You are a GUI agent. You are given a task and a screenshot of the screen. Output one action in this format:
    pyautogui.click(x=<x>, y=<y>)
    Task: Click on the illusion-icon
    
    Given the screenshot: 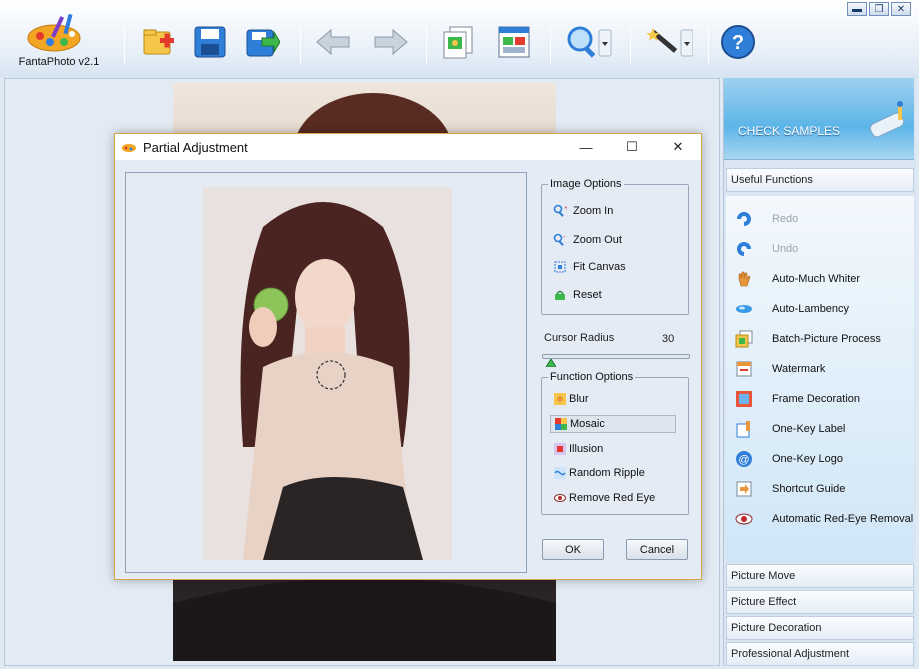 What is the action you would take?
    pyautogui.click(x=560, y=449)
    